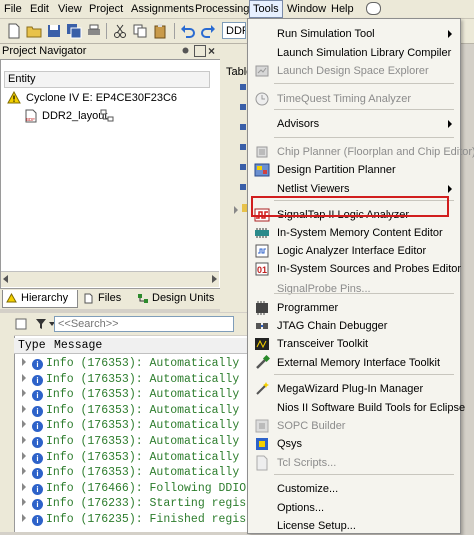 Image resolution: width=474 pixels, height=535 pixels. Describe the element at coordinates (266, 9) in the screenshot. I see `menu-tools: Tools` at that location.